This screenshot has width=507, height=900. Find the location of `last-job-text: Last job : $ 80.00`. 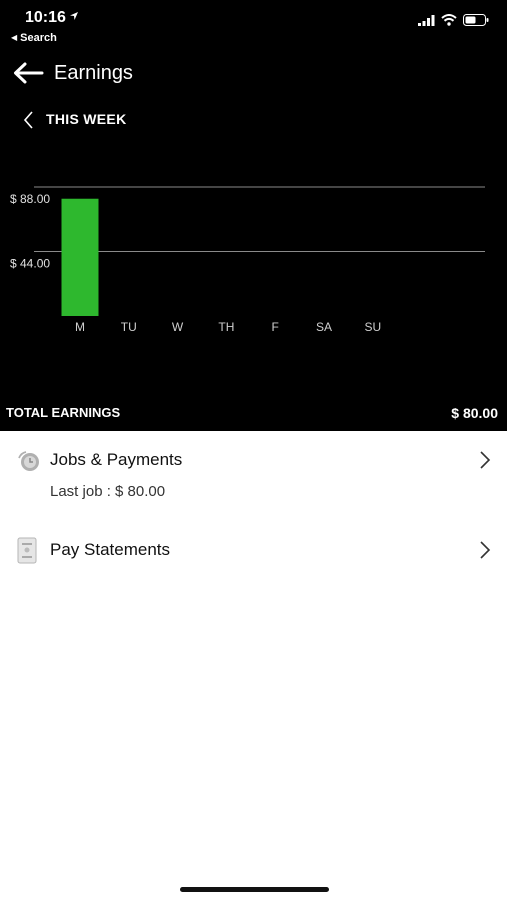

last-job-text: Last job : $ 80.00 is located at coordinates (108, 491).